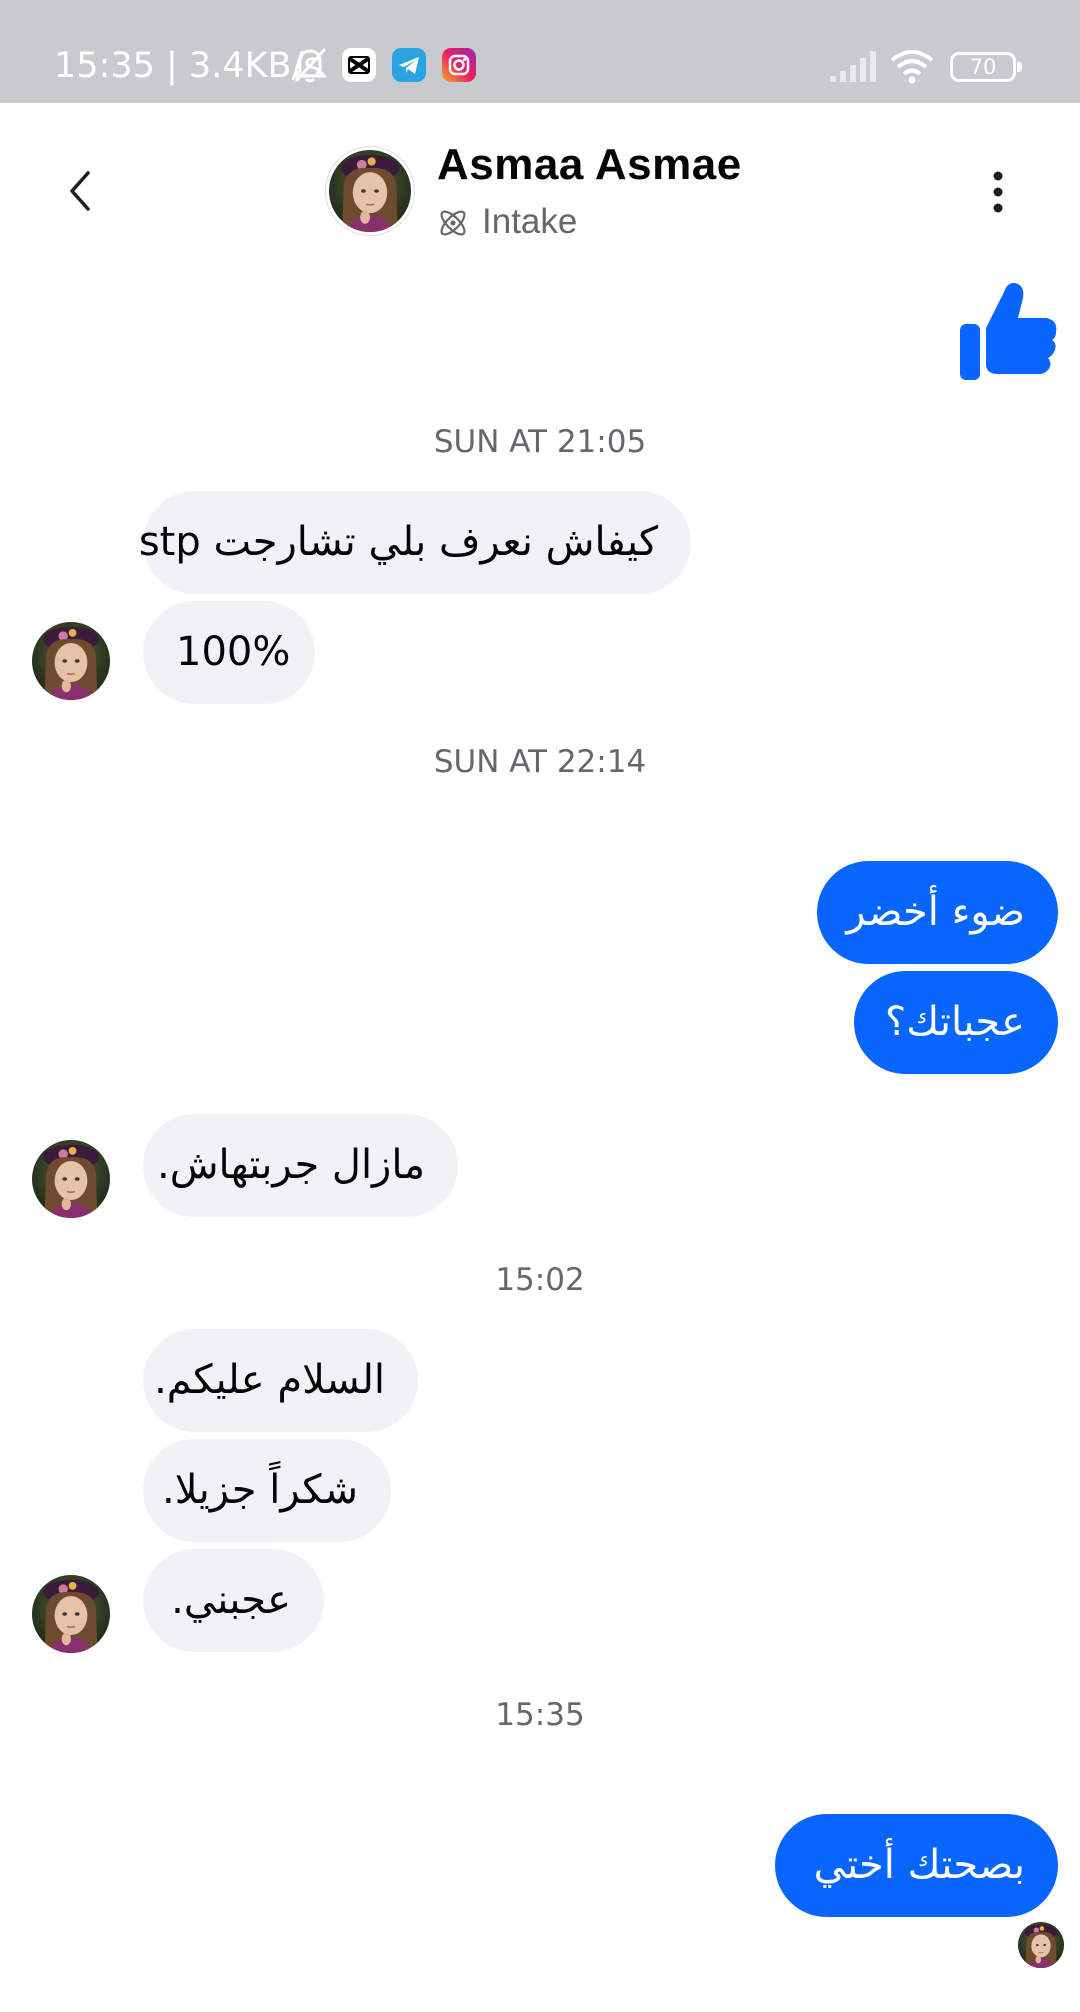  I want to click on status-bar: 15:35 | 3.4KB/s 70, so click(540, 51).